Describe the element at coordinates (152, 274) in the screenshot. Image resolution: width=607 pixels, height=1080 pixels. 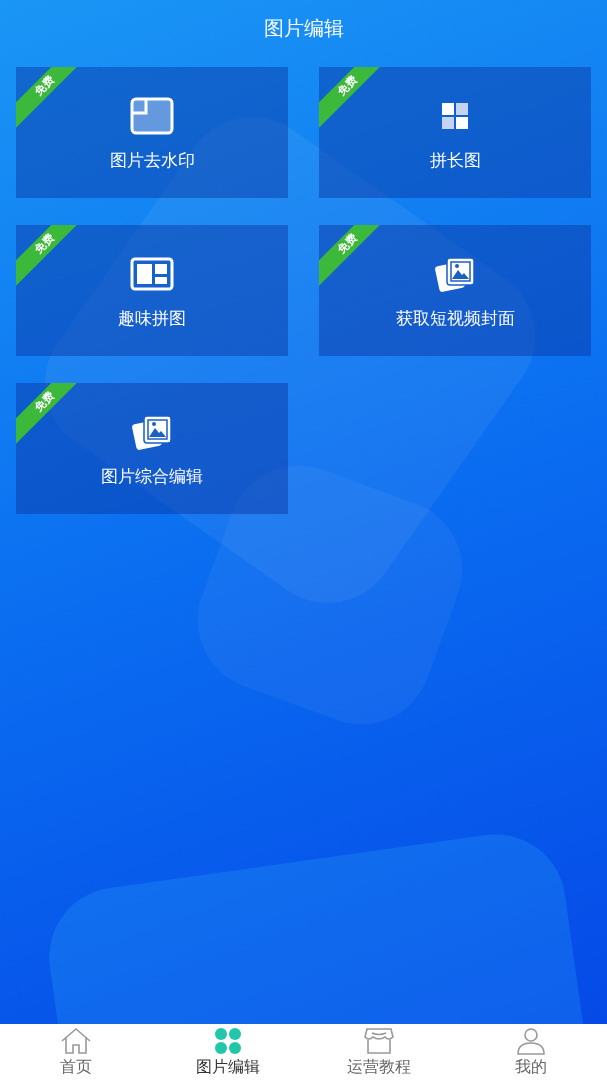
I see `layout-icon` at that location.